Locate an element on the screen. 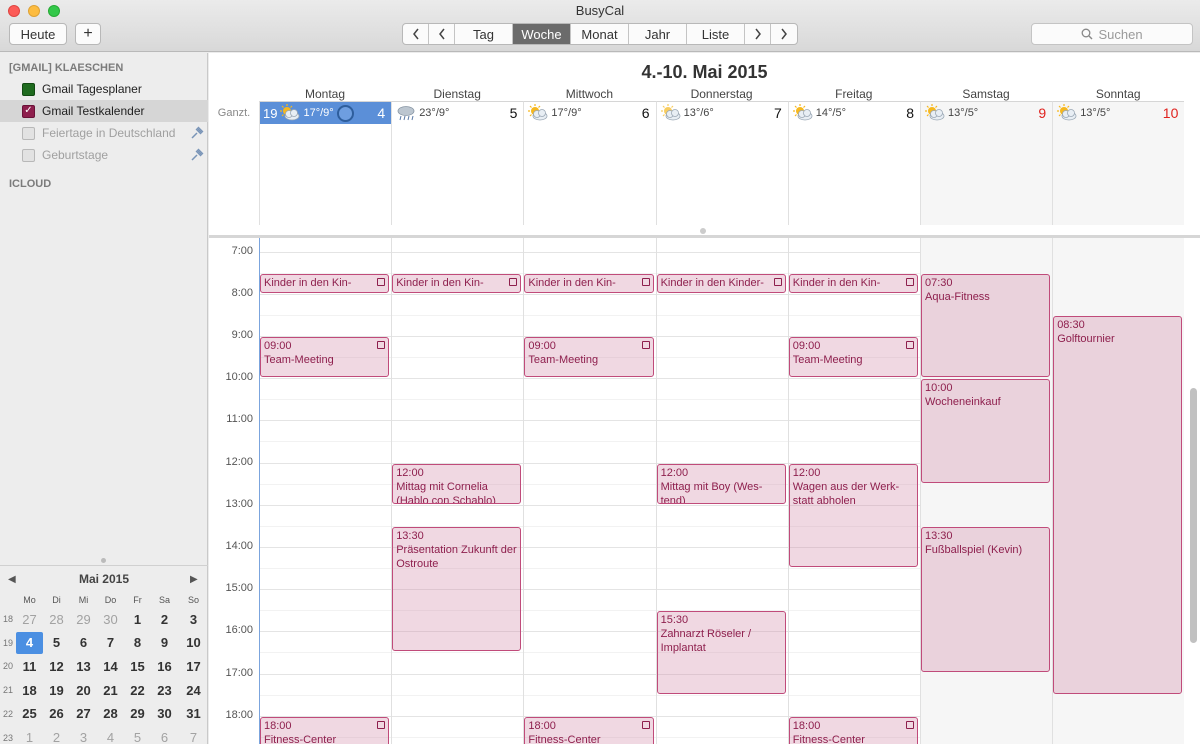  calendar-event: 13:30 Fußballspiel (Kevin) is located at coordinates (986, 599).